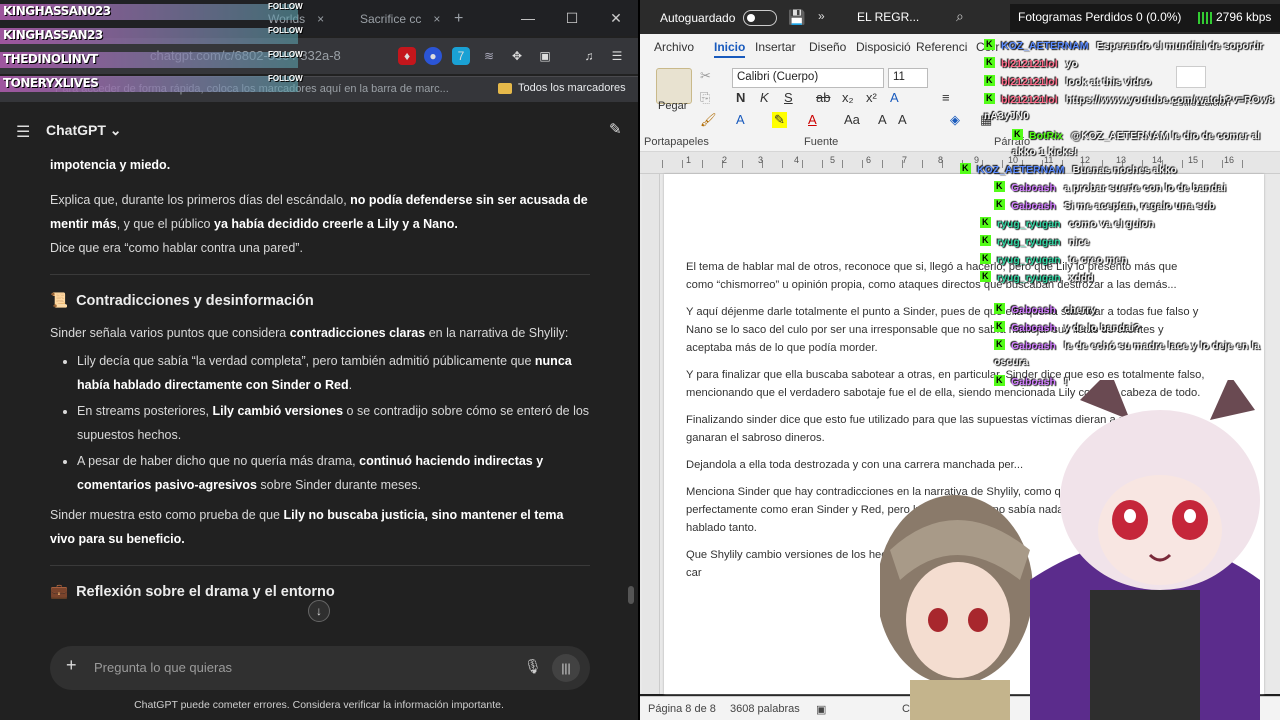 The height and width of the screenshot is (720, 1280). What do you see at coordinates (764, 97) in the screenshot?
I see `italic-icon: K` at bounding box center [764, 97].